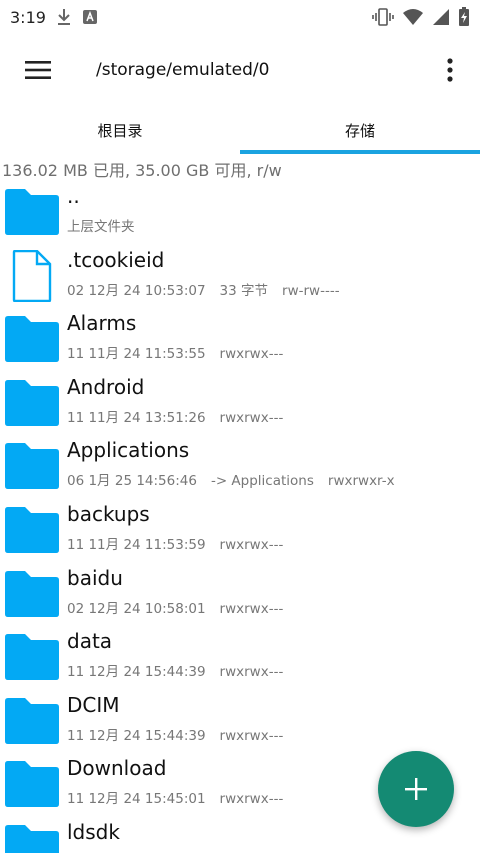  I want to click on file-name: ldsdk, so click(93, 832).